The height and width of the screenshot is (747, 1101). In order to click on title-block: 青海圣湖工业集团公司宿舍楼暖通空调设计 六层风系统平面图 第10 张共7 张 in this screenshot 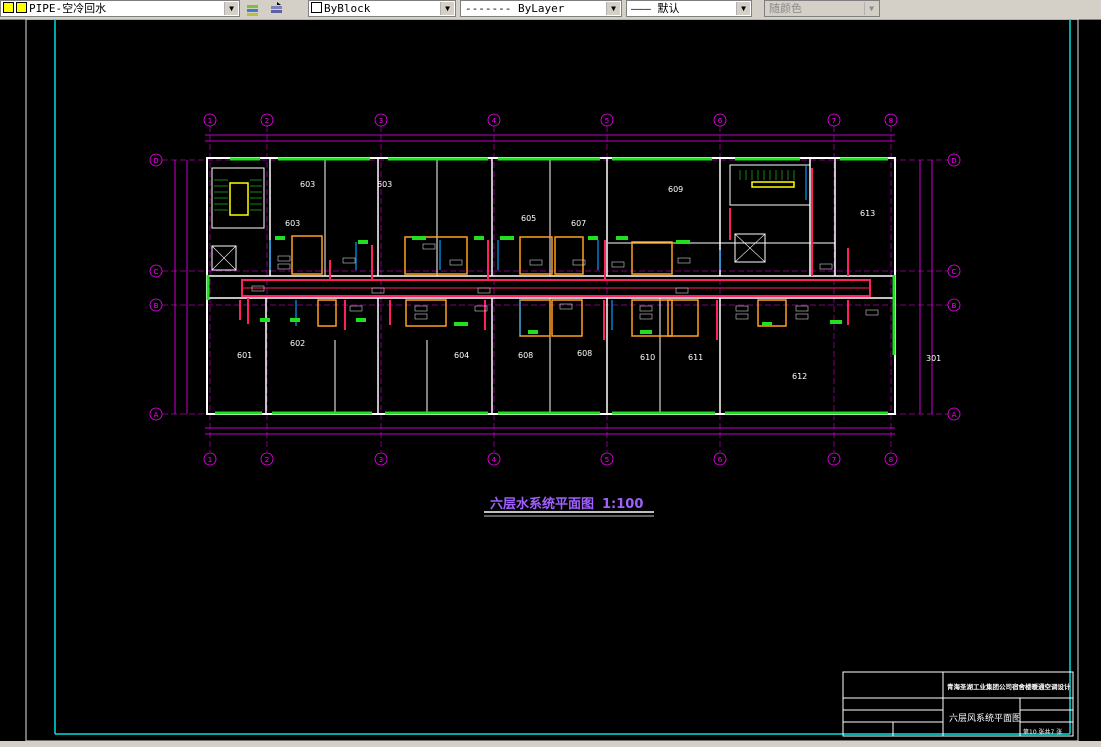, I will do `click(958, 704)`.